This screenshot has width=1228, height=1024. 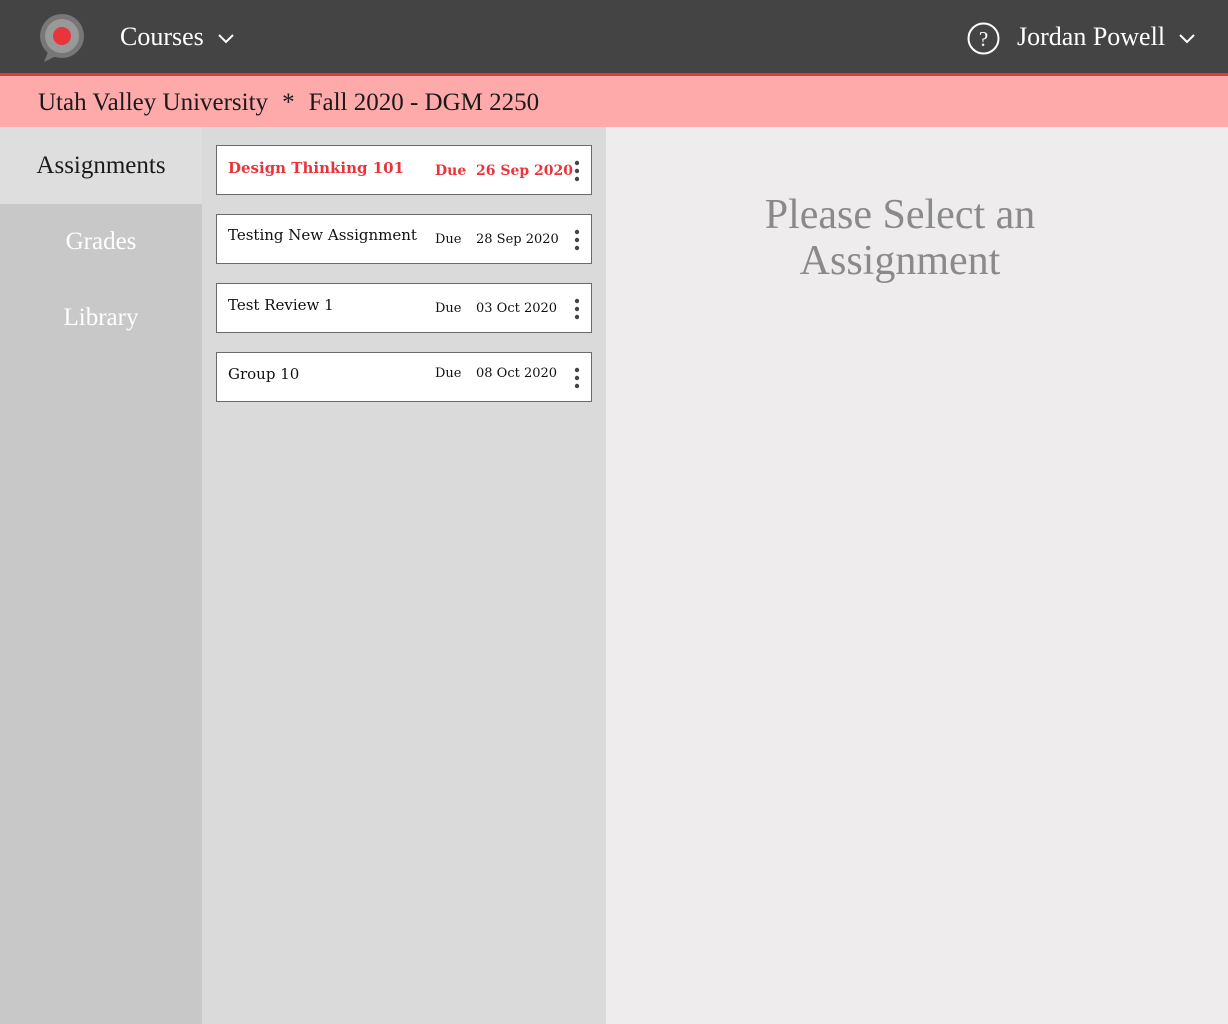 What do you see at coordinates (162, 36) in the screenshot?
I see `courses-label: Courses` at bounding box center [162, 36].